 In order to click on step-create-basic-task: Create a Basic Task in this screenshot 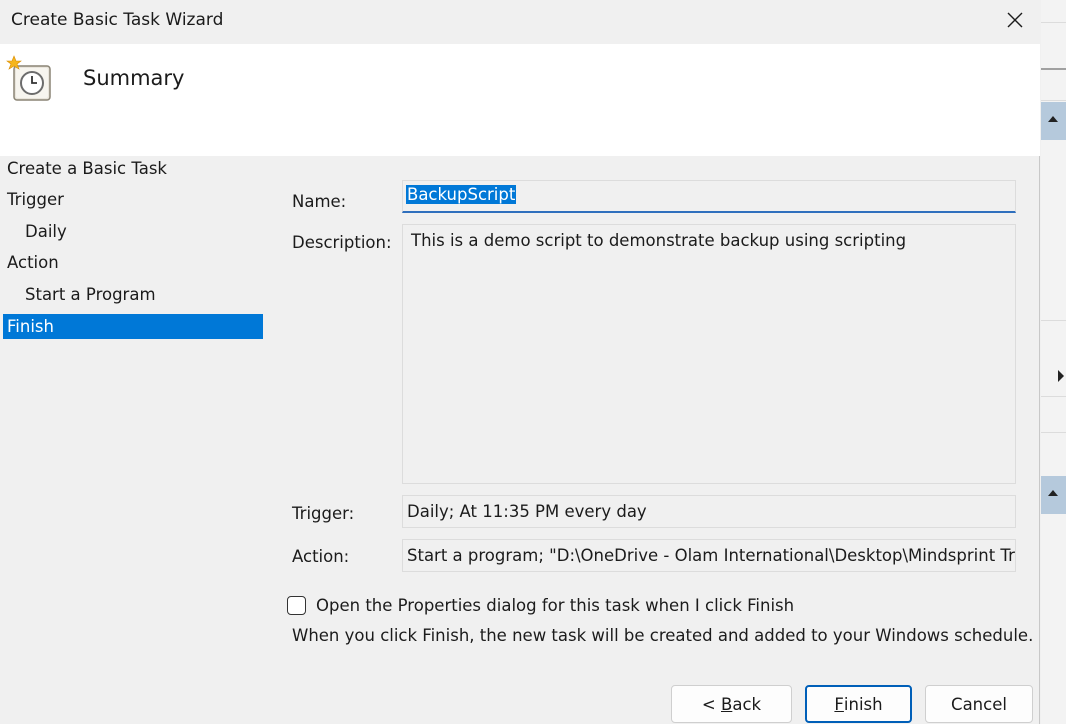, I will do `click(87, 168)`.